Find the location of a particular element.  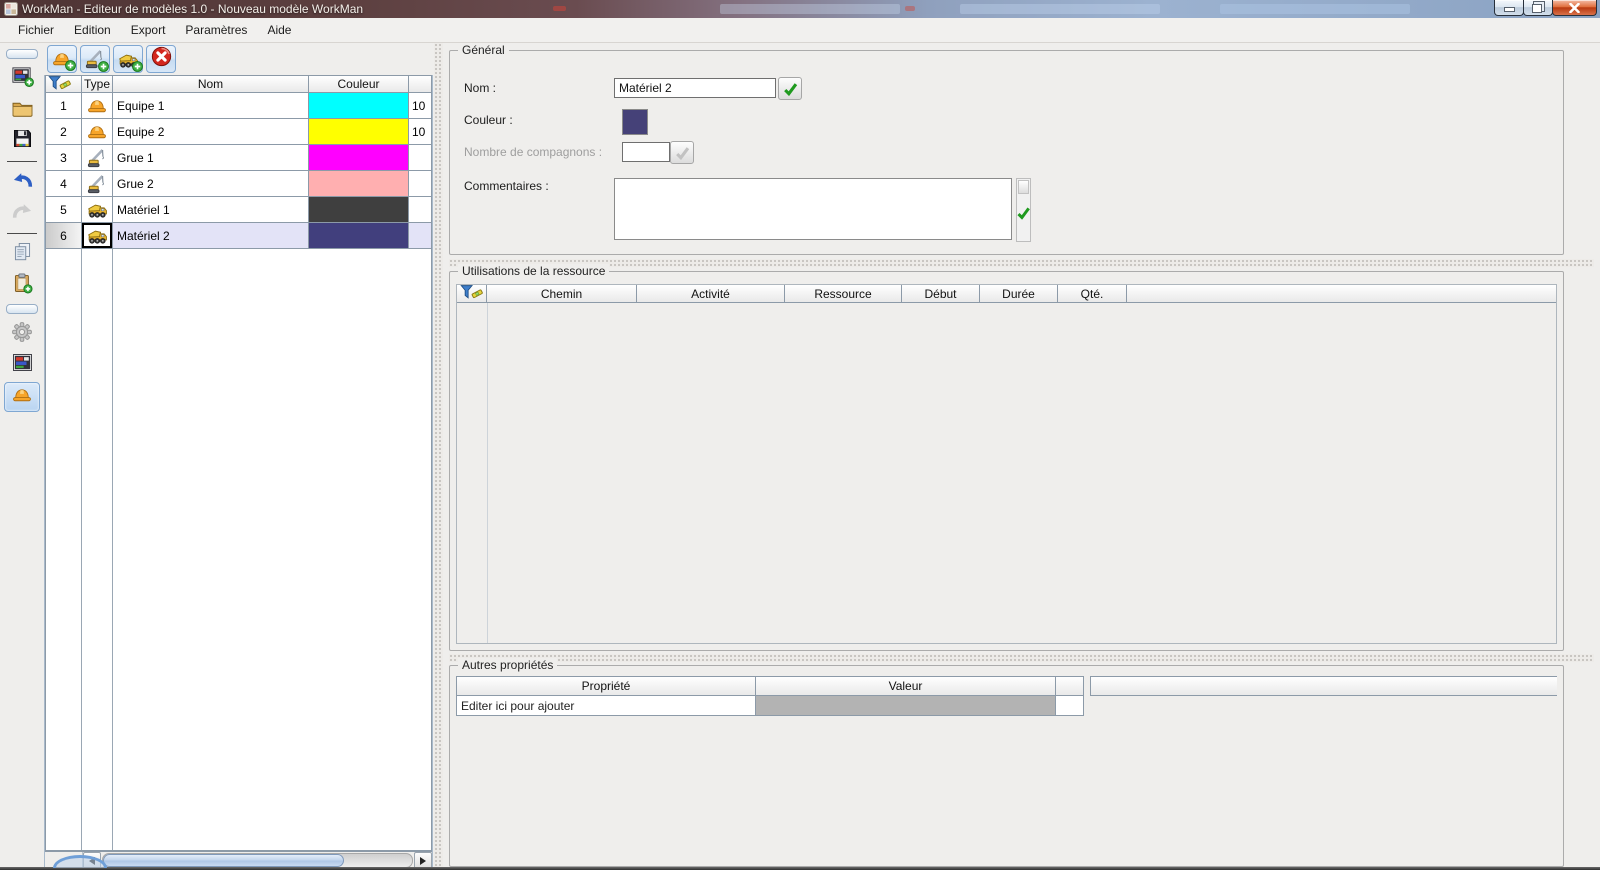

app-icon is located at coordinates (11, 10).